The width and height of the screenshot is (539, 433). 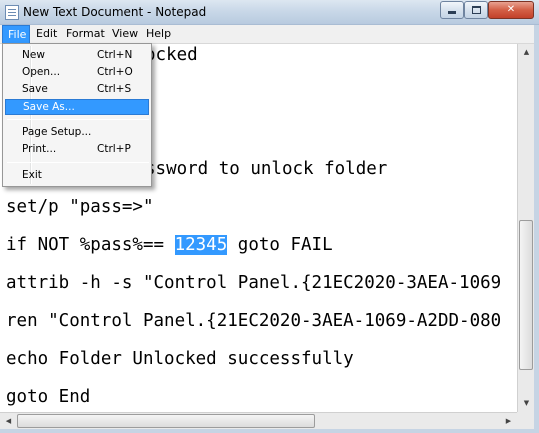 I want to click on editor-line: echo Folder Unlocked successfully, so click(x=180, y=359).